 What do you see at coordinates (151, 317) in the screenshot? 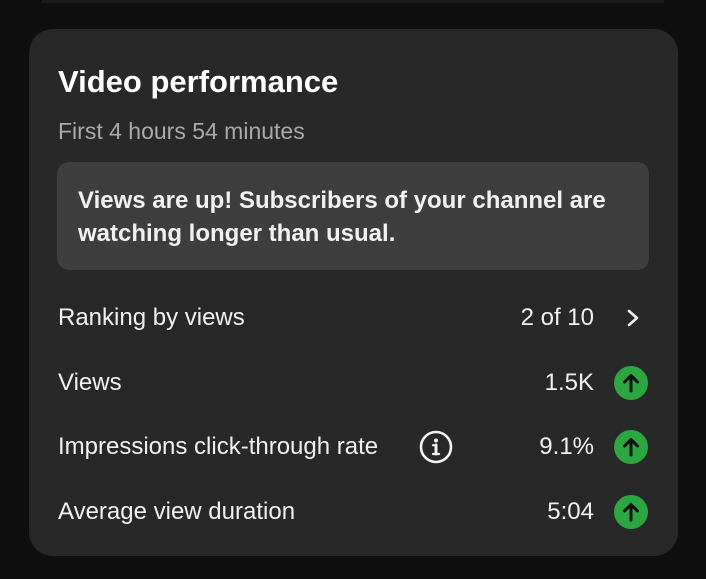
I see `metric-label: Ranking by views` at bounding box center [151, 317].